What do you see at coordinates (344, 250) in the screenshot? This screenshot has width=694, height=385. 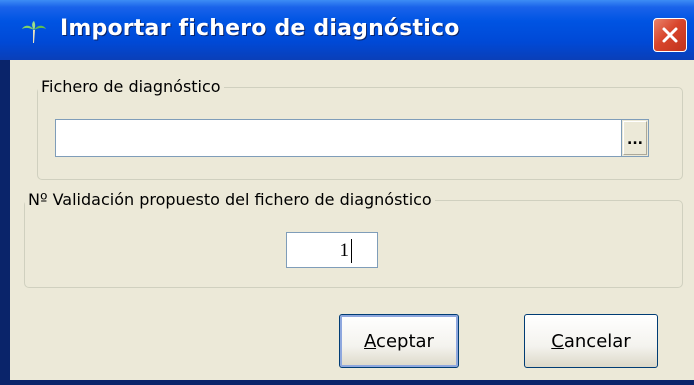 I see `validation-number-value: 1` at bounding box center [344, 250].